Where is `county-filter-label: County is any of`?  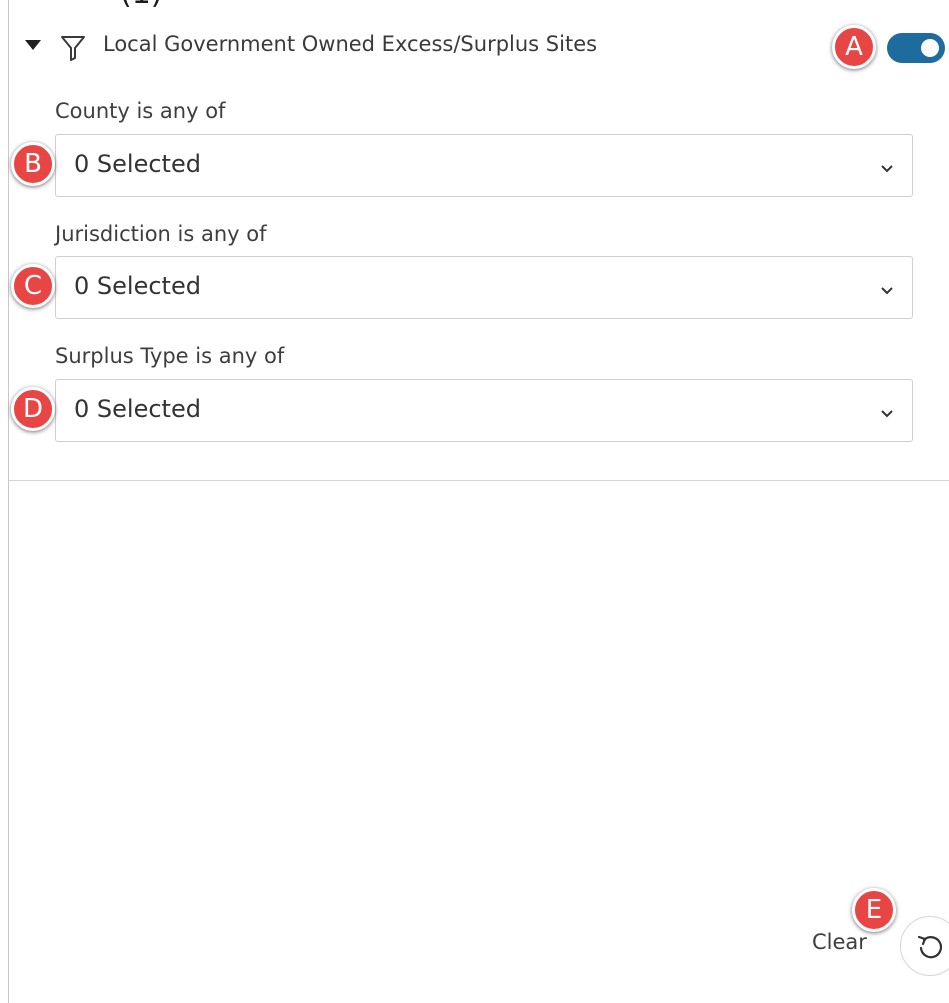 county-filter-label: County is any of is located at coordinates (140, 111).